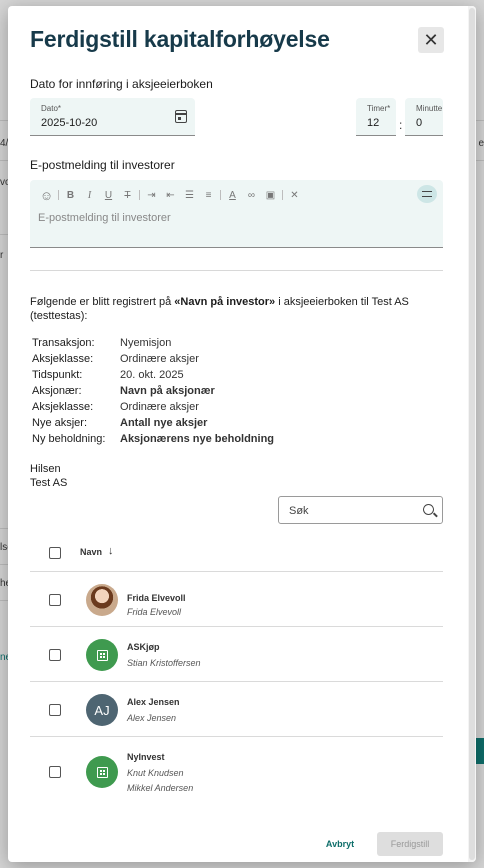  Describe the element at coordinates (427, 194) in the screenshot. I see `toolbar-toggle-icon` at that location.